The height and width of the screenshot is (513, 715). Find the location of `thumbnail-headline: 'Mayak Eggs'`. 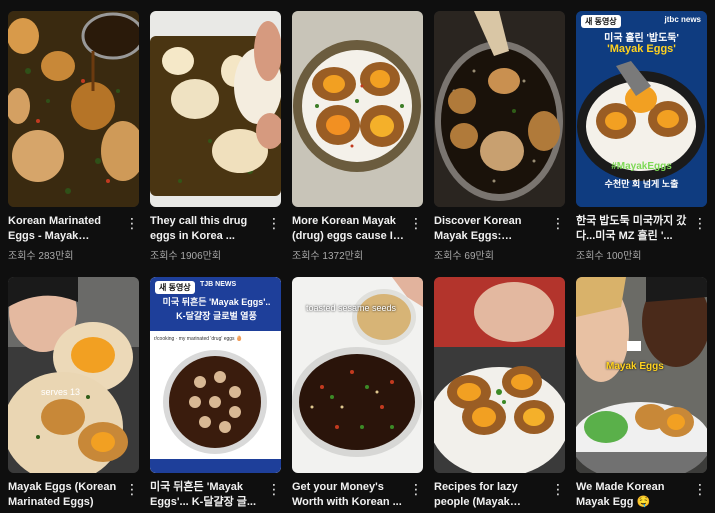

thumbnail-headline: 'Mayak Eggs' is located at coordinates (641, 49).